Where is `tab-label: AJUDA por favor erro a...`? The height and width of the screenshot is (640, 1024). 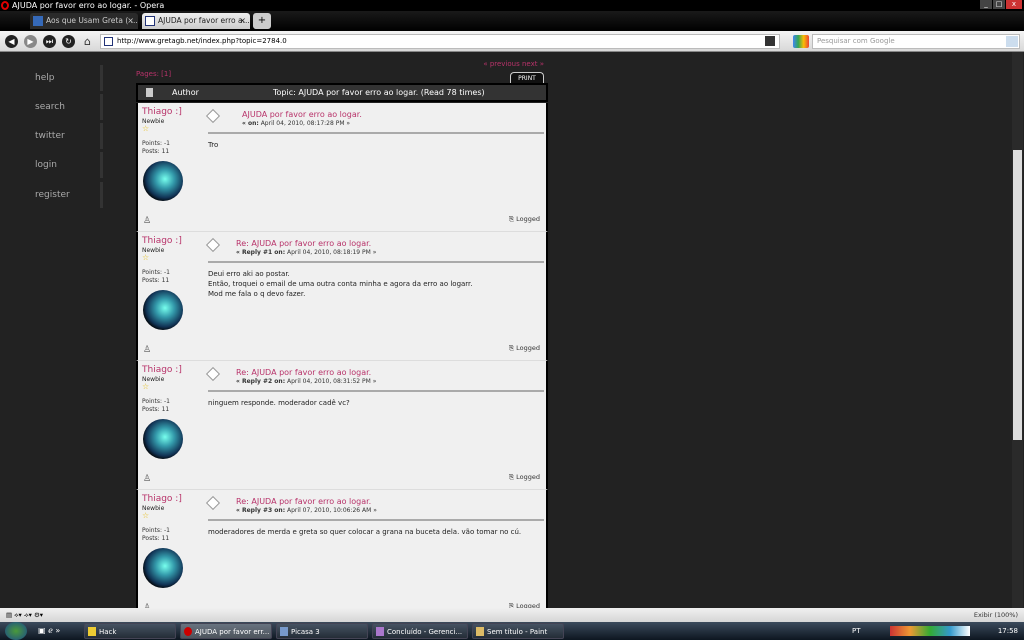
tab-label: AJUDA por favor erro a... is located at coordinates (204, 20).